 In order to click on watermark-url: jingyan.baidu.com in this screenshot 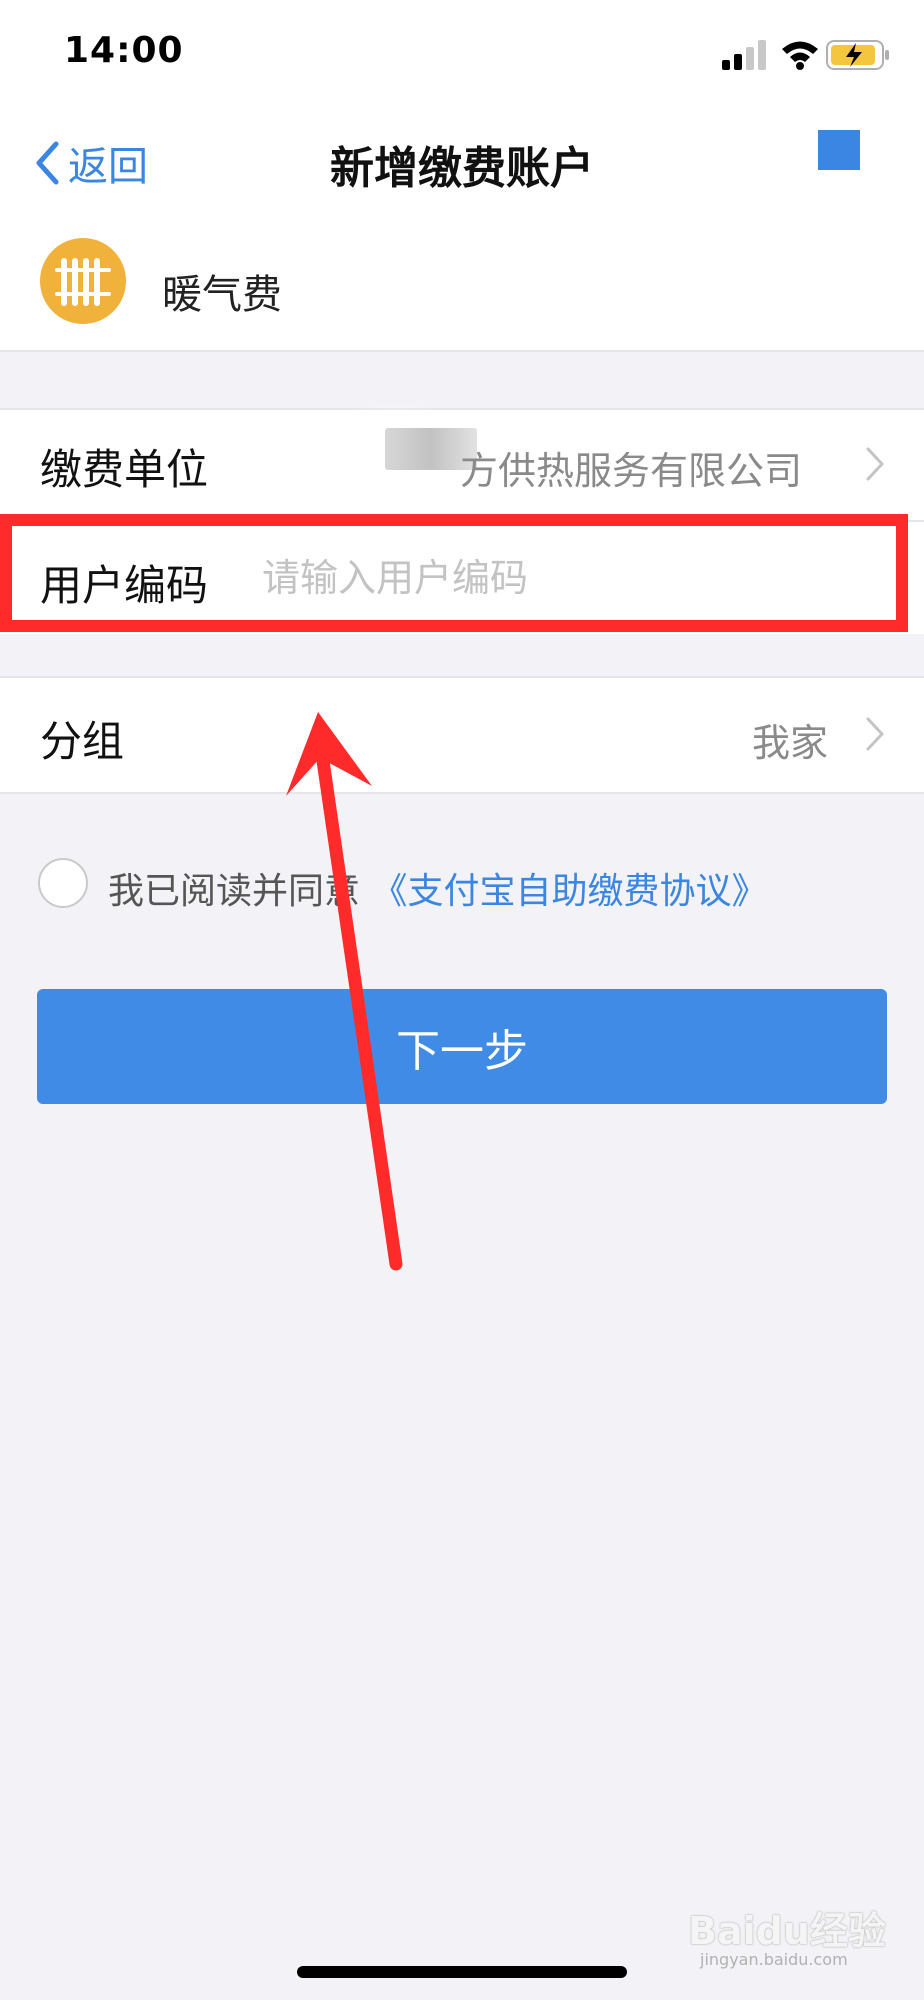, I will do `click(774, 1959)`.